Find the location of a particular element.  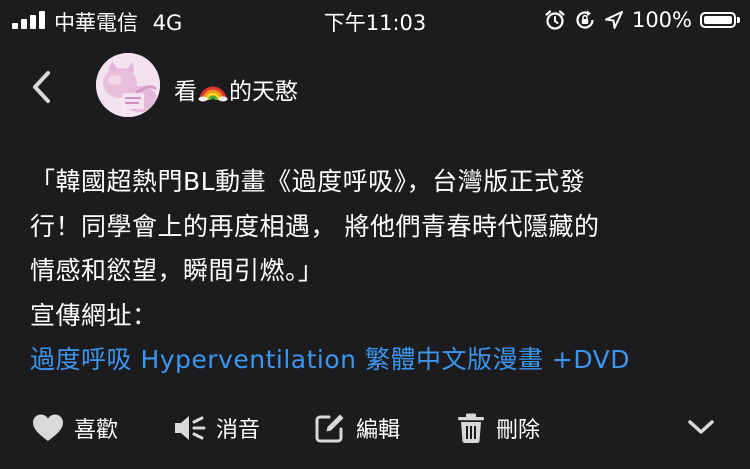

edit-label: 編輯 is located at coordinates (378, 430).